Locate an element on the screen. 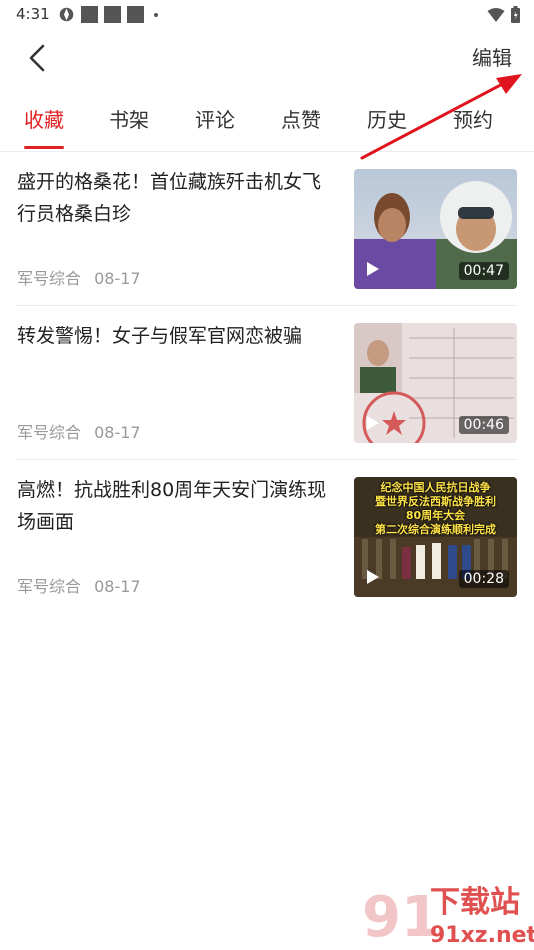  more-notifications-dot-icon is located at coordinates (156, 14).